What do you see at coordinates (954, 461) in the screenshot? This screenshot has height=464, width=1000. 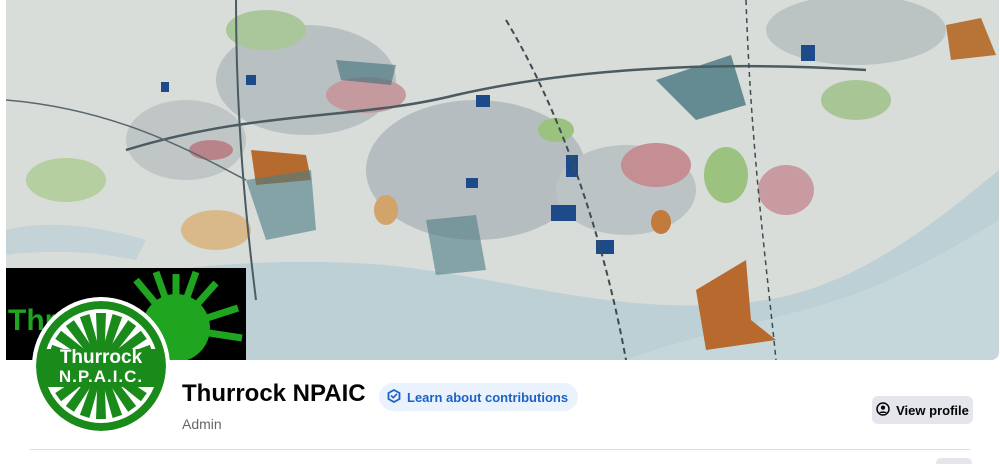 I see `more-options-button` at bounding box center [954, 461].